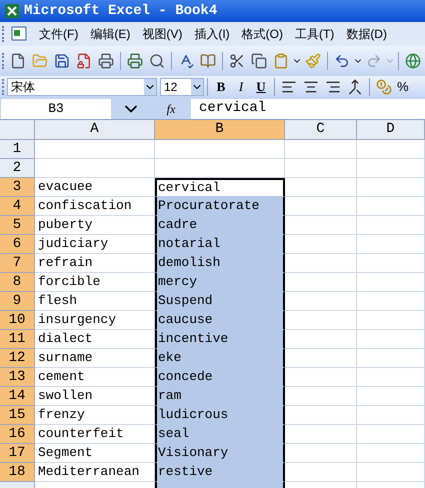 The width and height of the screenshot is (425, 488). What do you see at coordinates (110, 34) in the screenshot?
I see `menu-item: 编辑(E)` at bounding box center [110, 34].